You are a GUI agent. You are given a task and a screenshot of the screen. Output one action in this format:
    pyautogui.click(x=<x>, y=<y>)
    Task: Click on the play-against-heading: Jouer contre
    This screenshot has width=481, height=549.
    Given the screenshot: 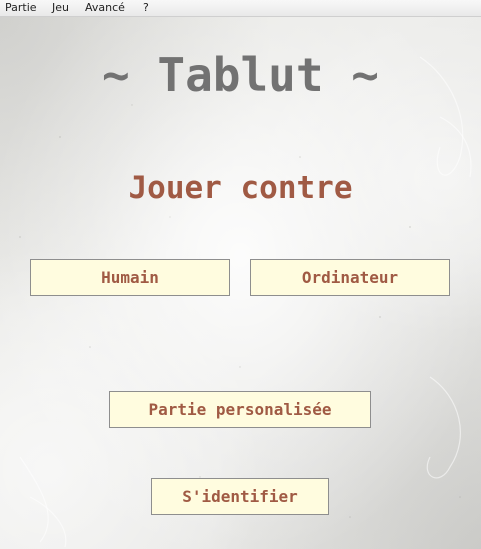 What is the action you would take?
    pyautogui.click(x=240, y=188)
    